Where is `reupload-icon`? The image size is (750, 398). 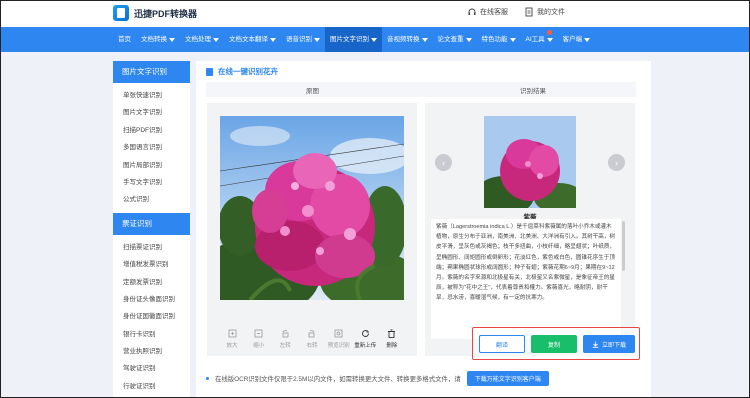 reupload-icon is located at coordinates (365, 333).